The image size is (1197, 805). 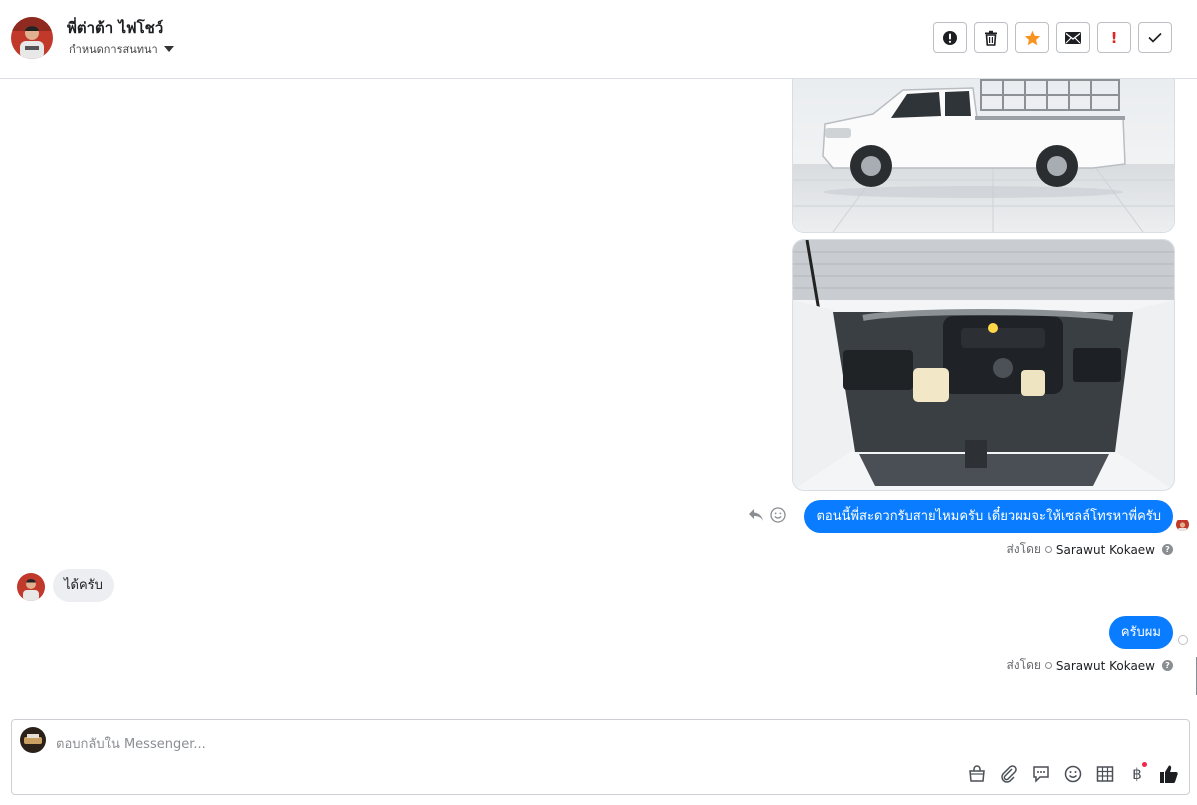 I want to click on mark-done-button, so click(x=1155, y=37).